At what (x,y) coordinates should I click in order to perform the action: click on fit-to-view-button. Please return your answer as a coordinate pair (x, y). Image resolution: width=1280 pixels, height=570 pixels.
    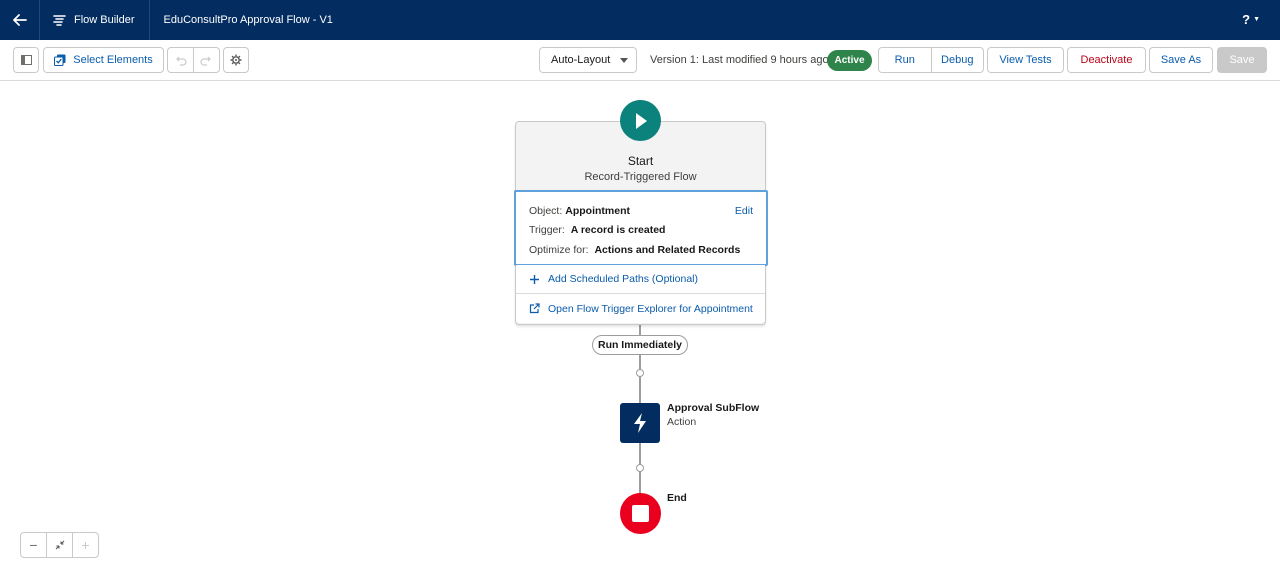
    Looking at the image, I should click on (60, 545).